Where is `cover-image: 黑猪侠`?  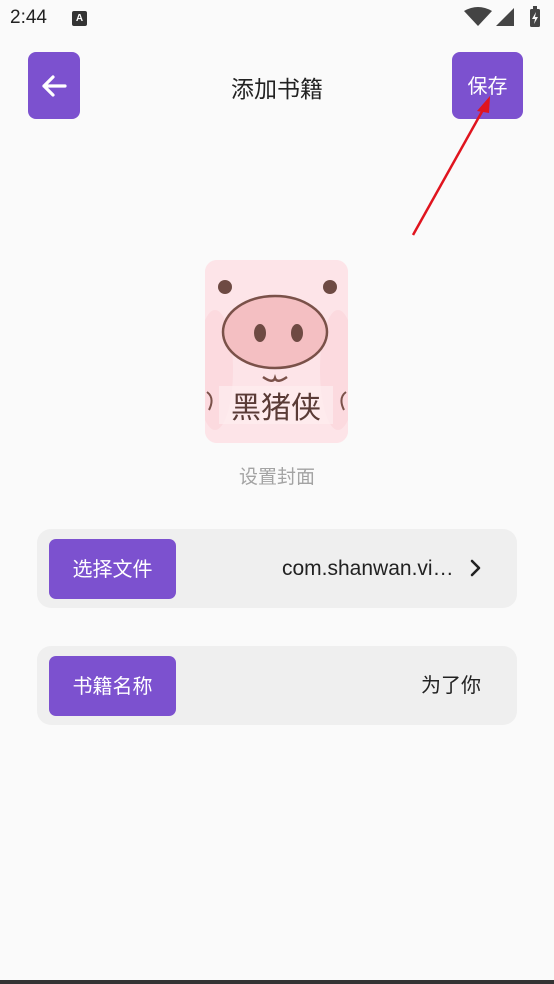 cover-image: 黑猪侠 is located at coordinates (276, 351).